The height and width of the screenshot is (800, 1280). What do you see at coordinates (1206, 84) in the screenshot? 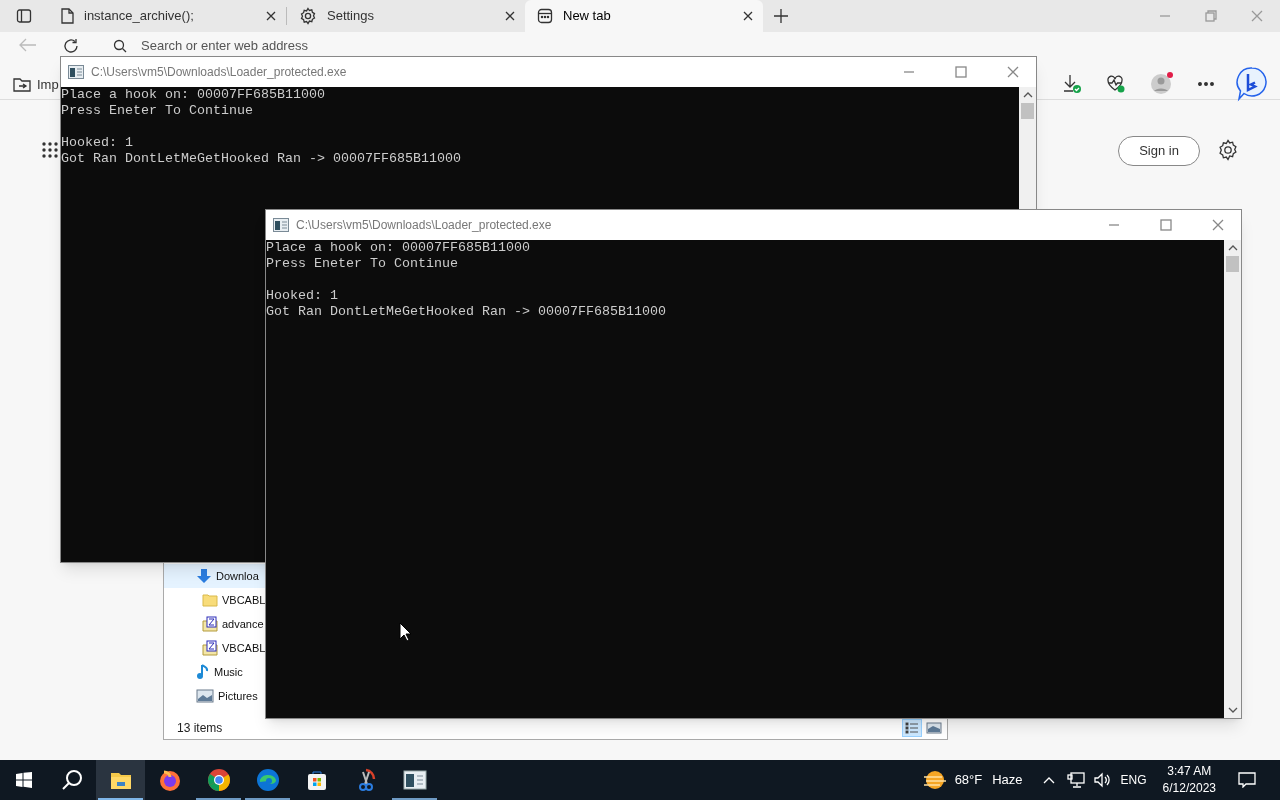
I see `more-icon` at bounding box center [1206, 84].